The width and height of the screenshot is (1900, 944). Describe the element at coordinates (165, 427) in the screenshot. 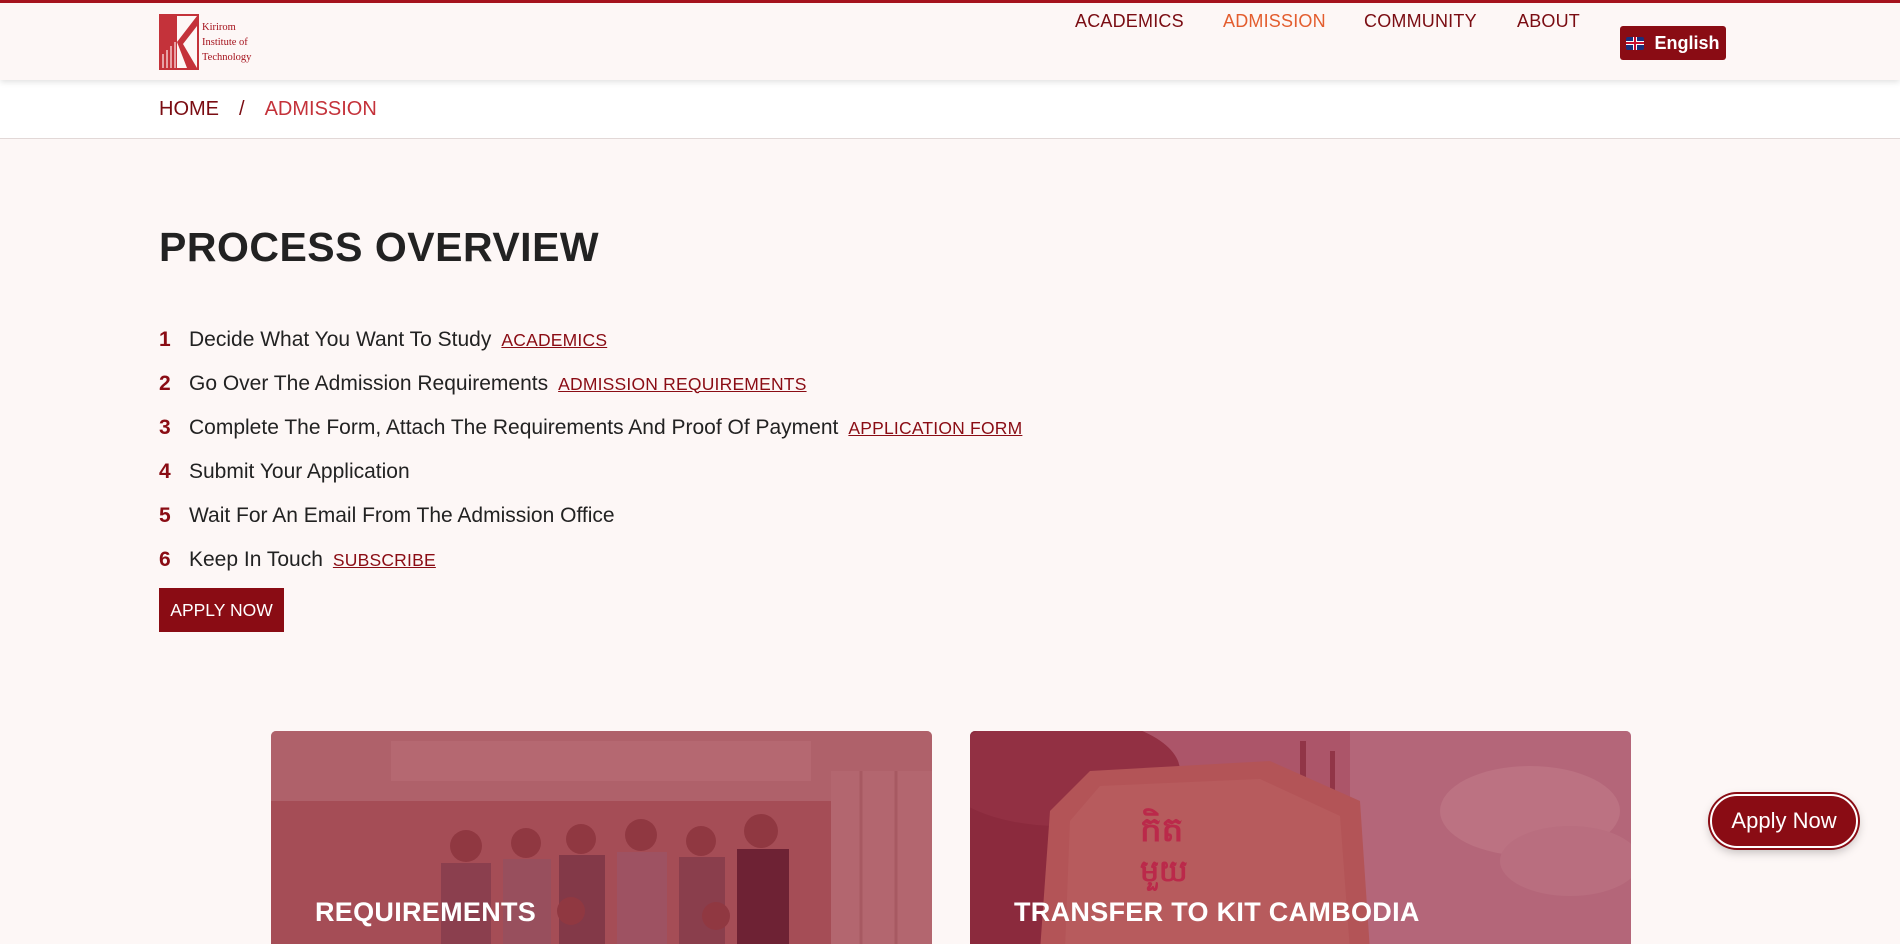

I see `step-number: 3` at that location.